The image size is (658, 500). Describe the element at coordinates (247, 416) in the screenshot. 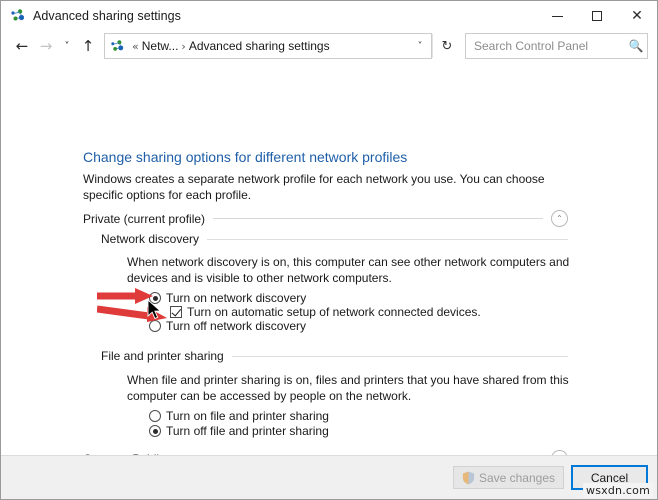

I see `option-label: Turn on file and printer sharing` at that location.